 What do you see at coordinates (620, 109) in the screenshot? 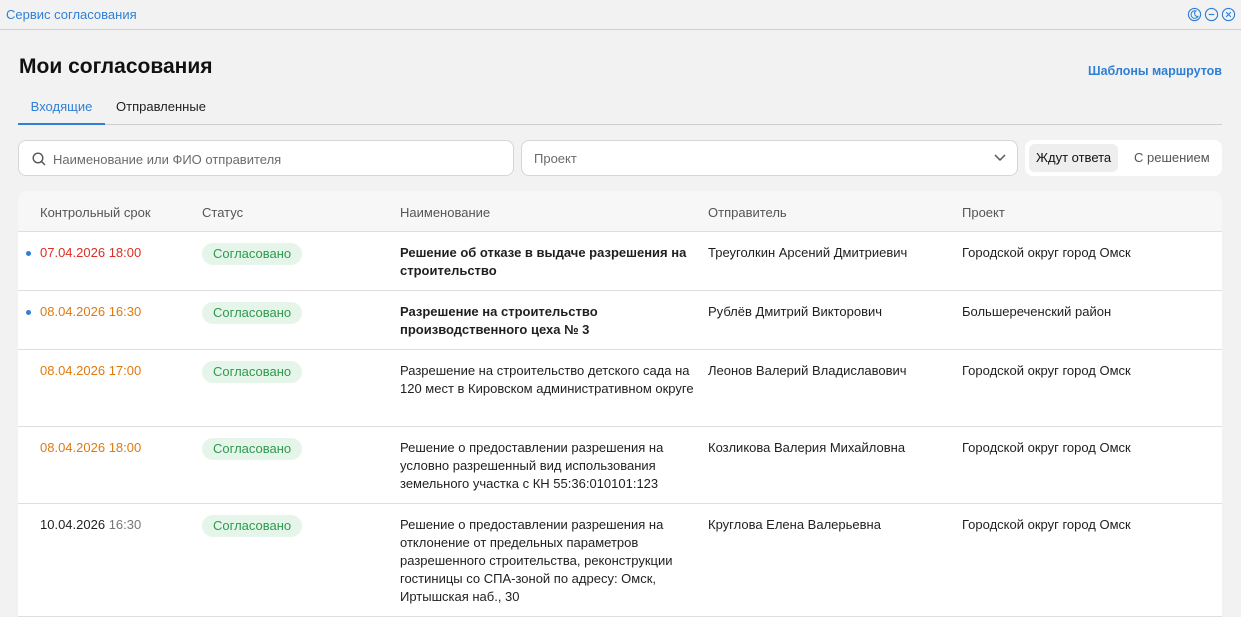
I see `tabs: Входящие Отправленные` at bounding box center [620, 109].